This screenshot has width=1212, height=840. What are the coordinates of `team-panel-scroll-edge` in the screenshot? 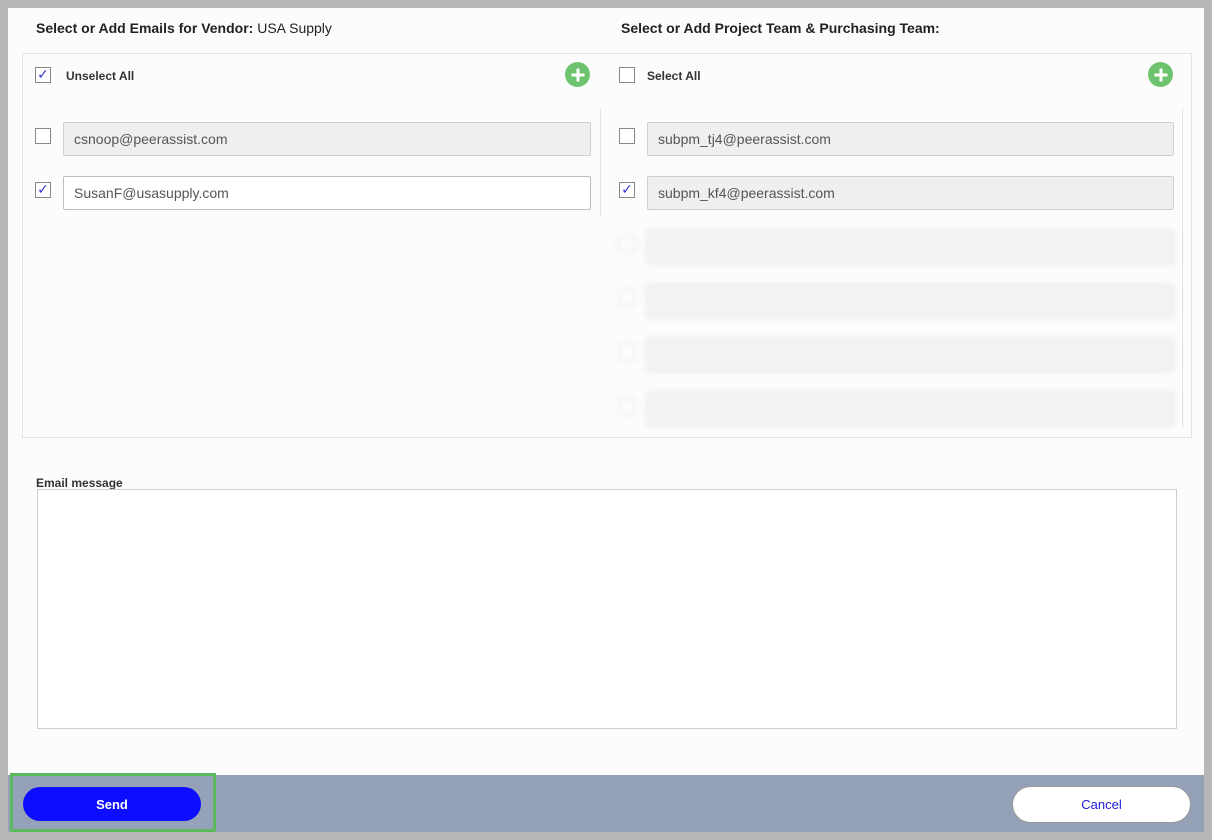 It's located at (1182, 268).